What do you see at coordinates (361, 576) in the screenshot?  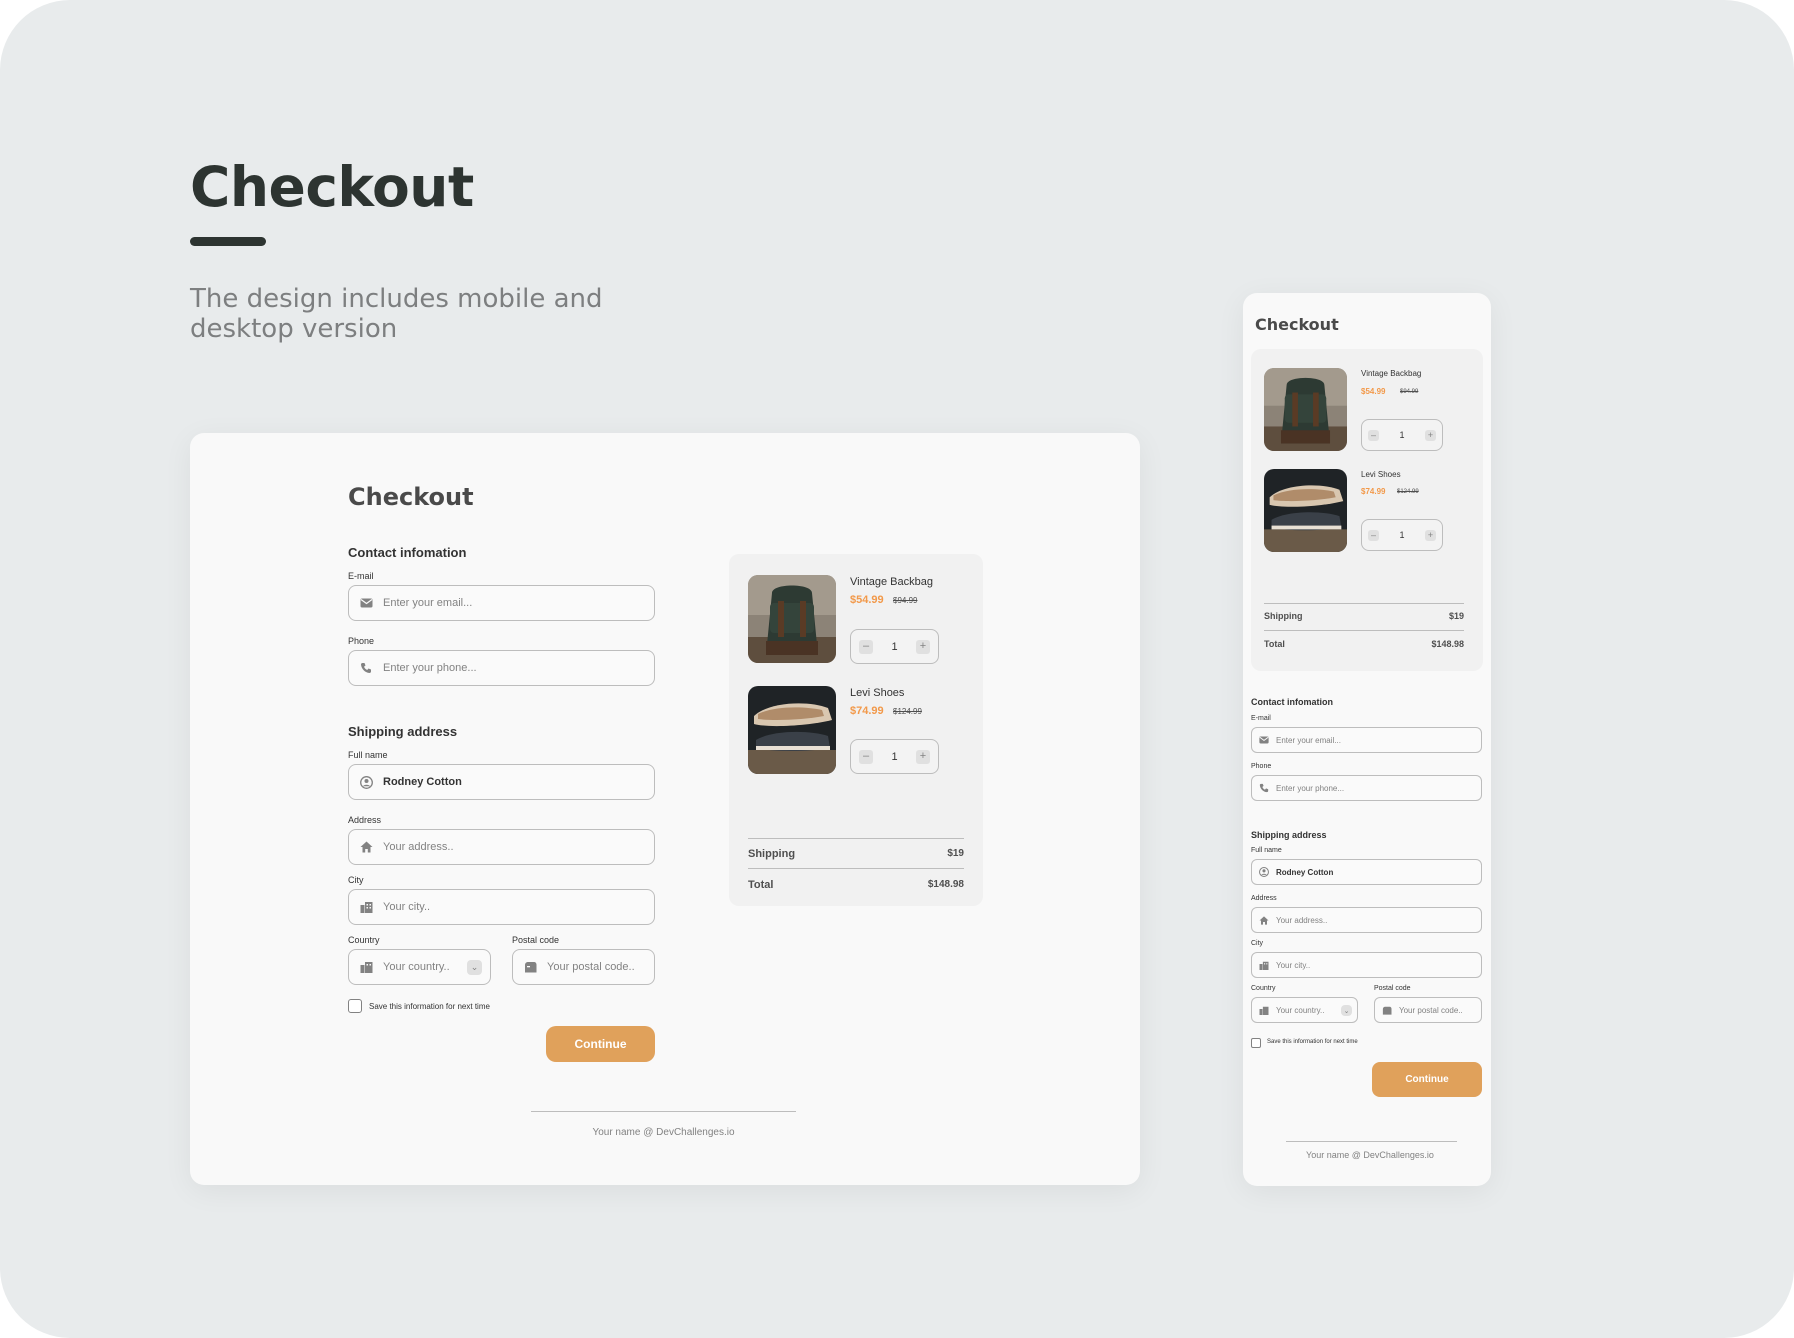 I see `email-label: E-mail` at bounding box center [361, 576].